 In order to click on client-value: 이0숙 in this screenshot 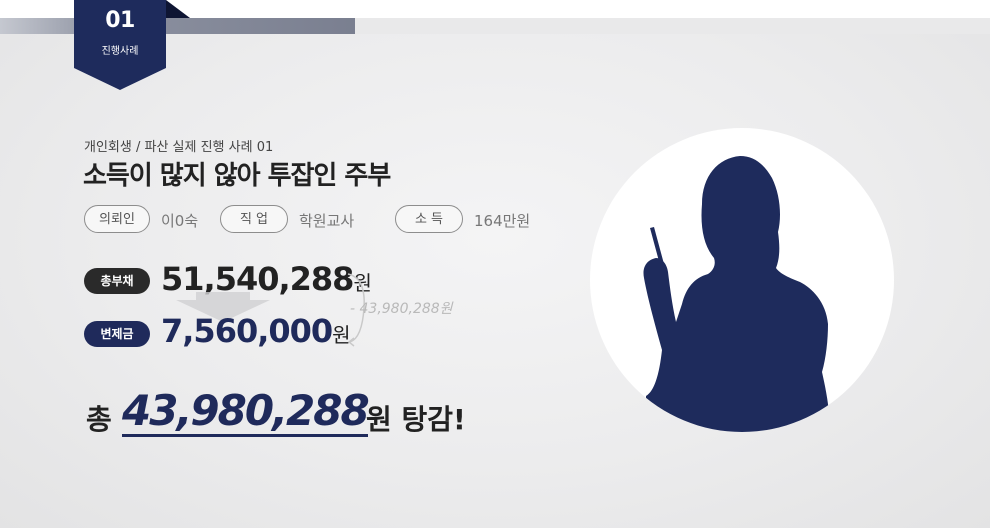, I will do `click(180, 221)`.